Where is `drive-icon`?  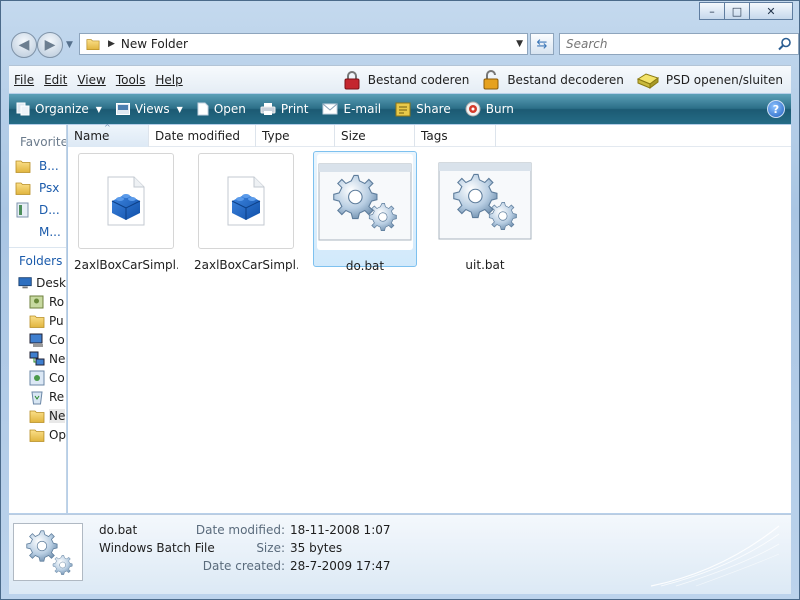
drive-icon is located at coordinates (647, 81).